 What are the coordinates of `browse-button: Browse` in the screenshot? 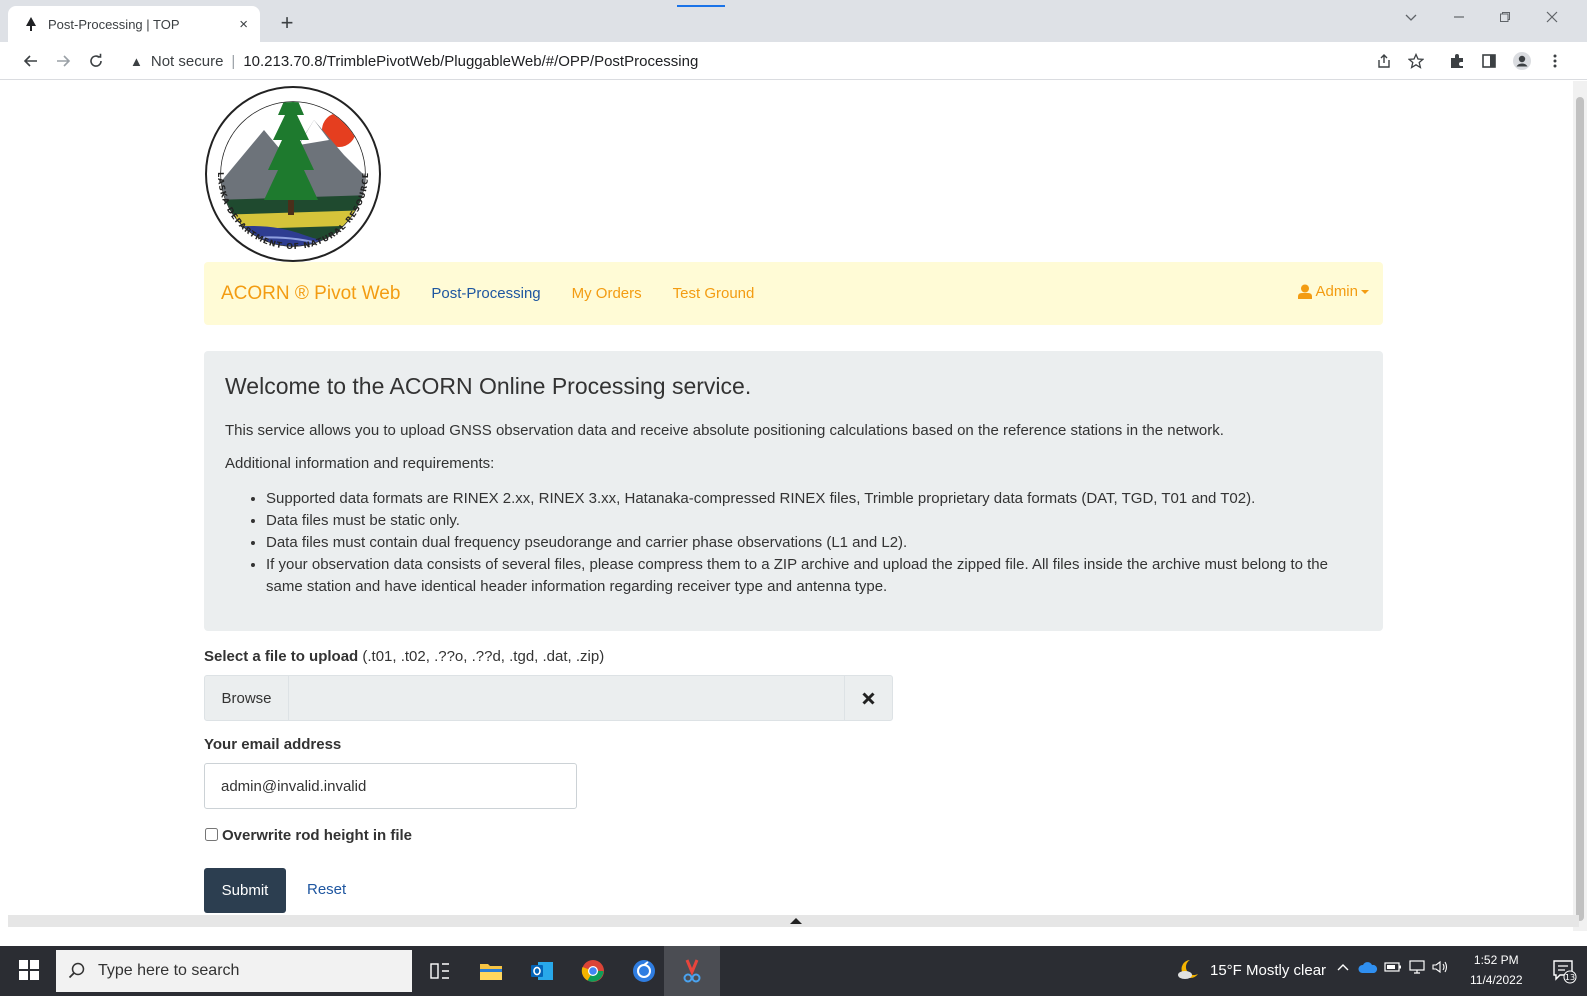 It's located at (247, 698).